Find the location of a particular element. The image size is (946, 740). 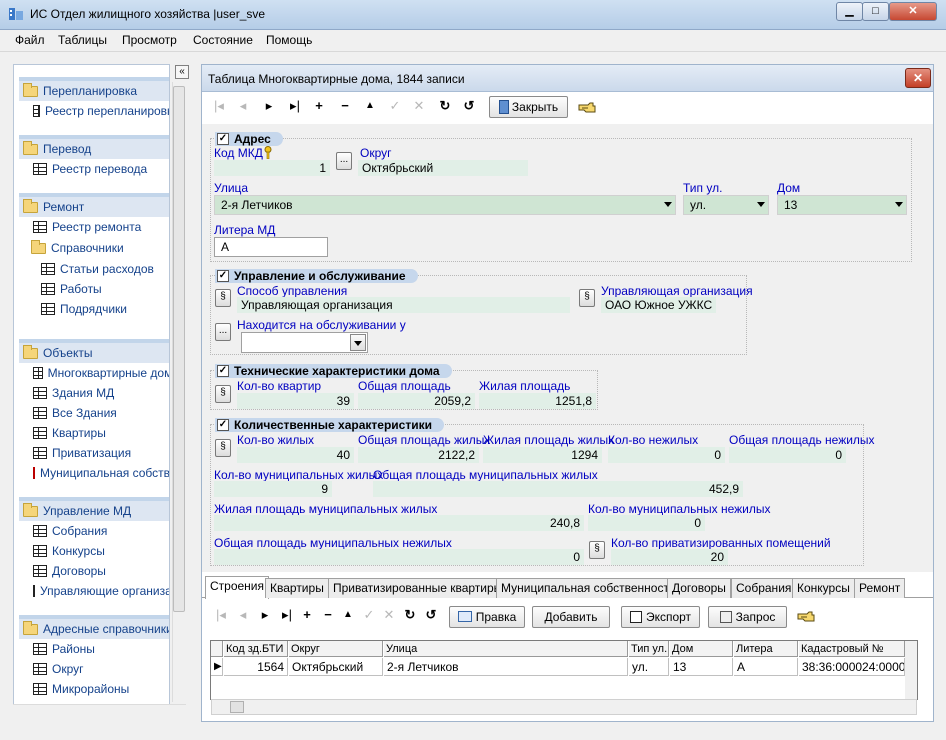

form-vertical-scrollbar is located at coordinates (926, 348).